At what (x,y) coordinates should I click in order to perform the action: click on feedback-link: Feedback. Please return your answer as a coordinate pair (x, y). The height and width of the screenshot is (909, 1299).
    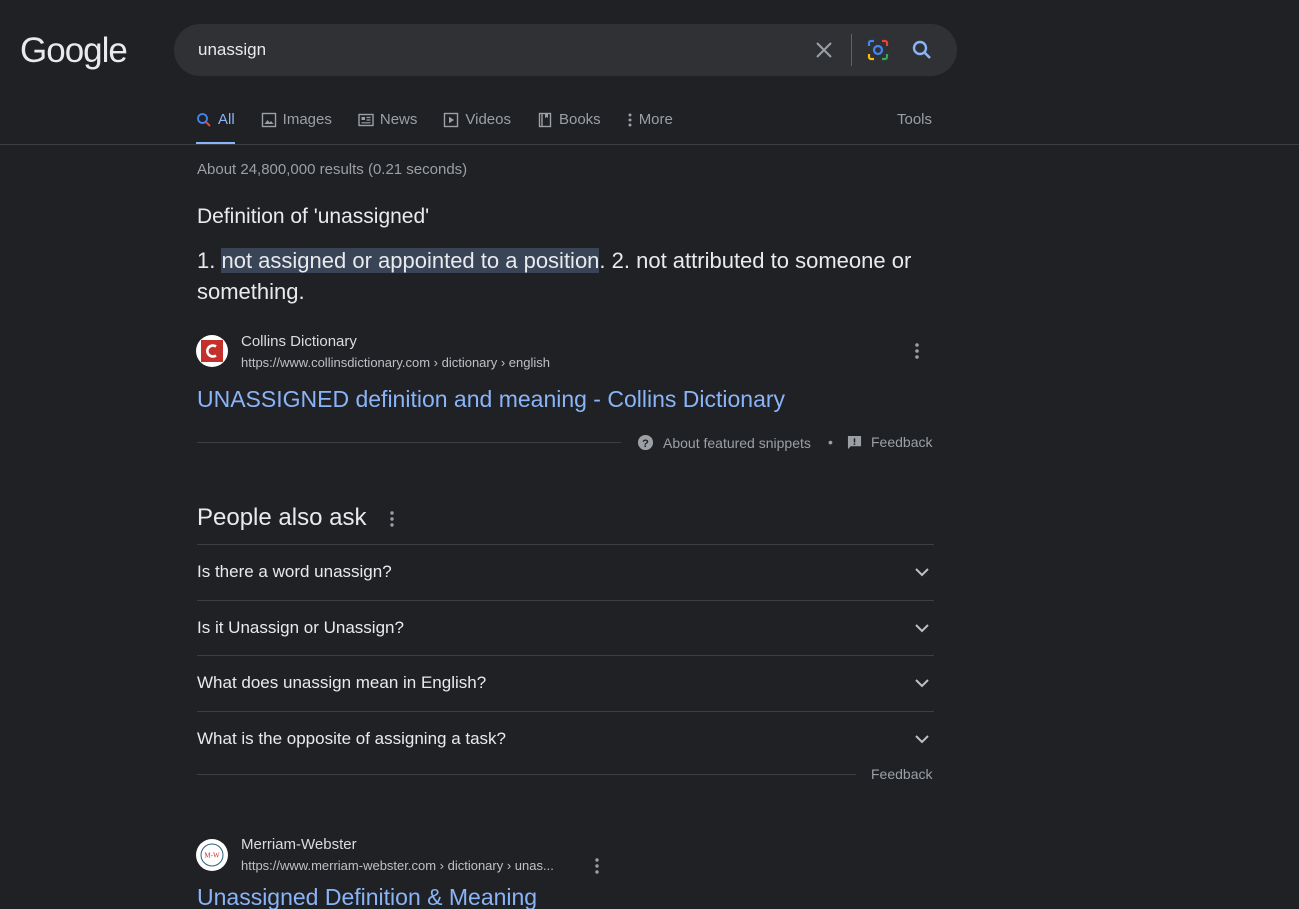
    Looking at the image, I should click on (889, 442).